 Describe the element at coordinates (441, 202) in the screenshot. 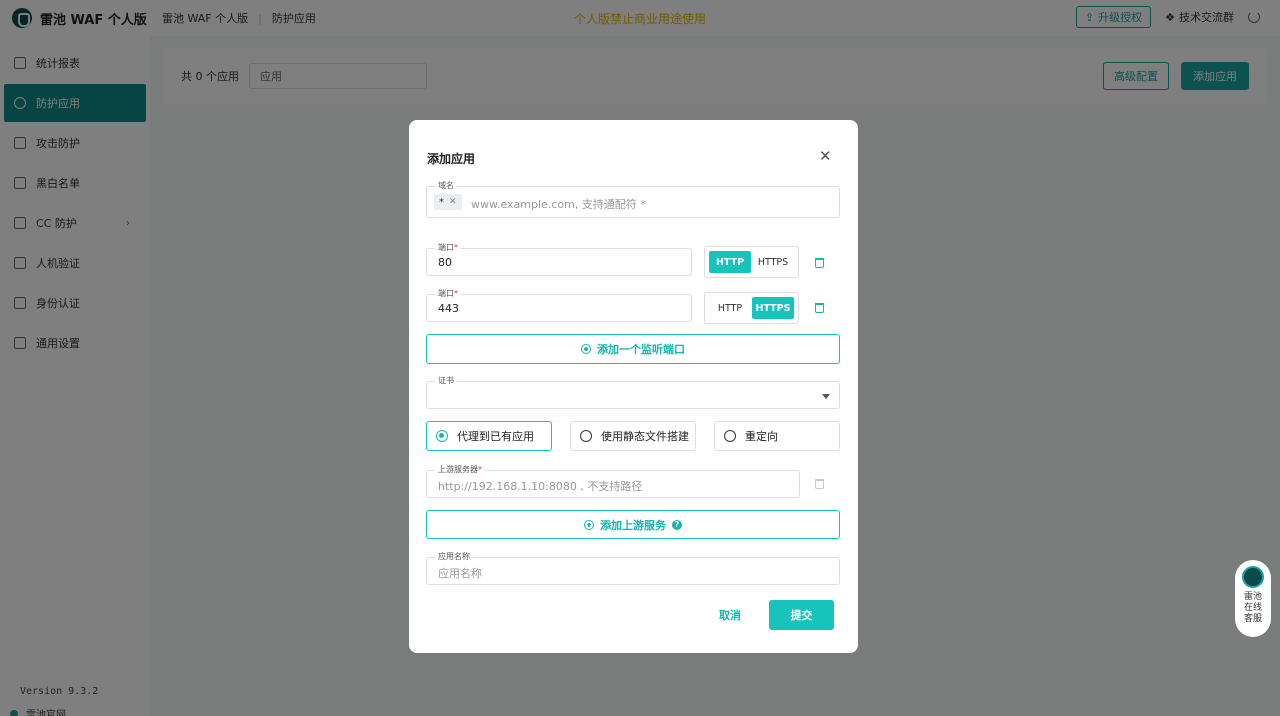

I see `domain-tag-value: *` at that location.